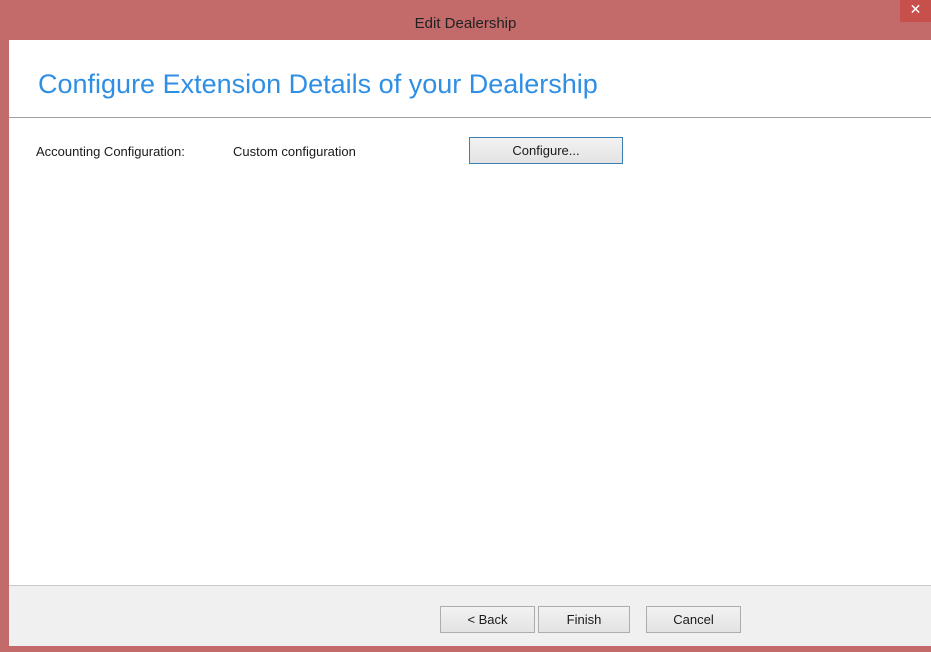 This screenshot has width=931, height=652. I want to click on close-icon: ✕, so click(915, 11).